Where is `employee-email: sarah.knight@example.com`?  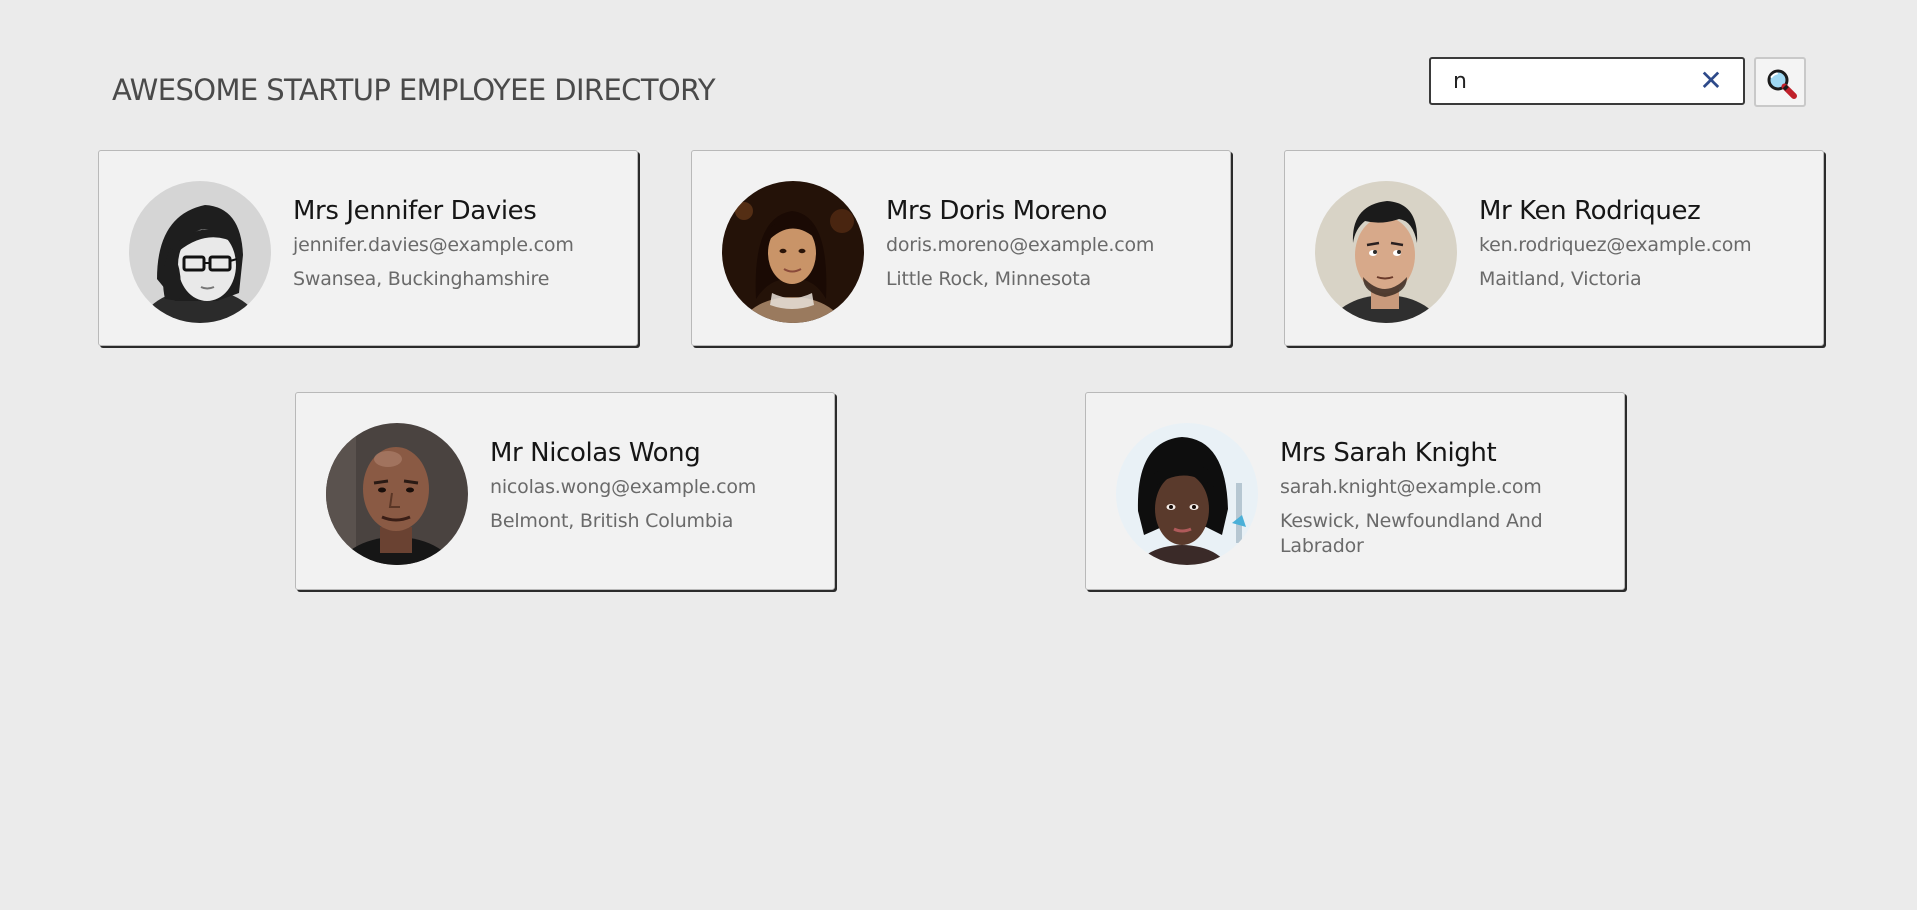
employee-email: sarah.knight@example.com is located at coordinates (1411, 487).